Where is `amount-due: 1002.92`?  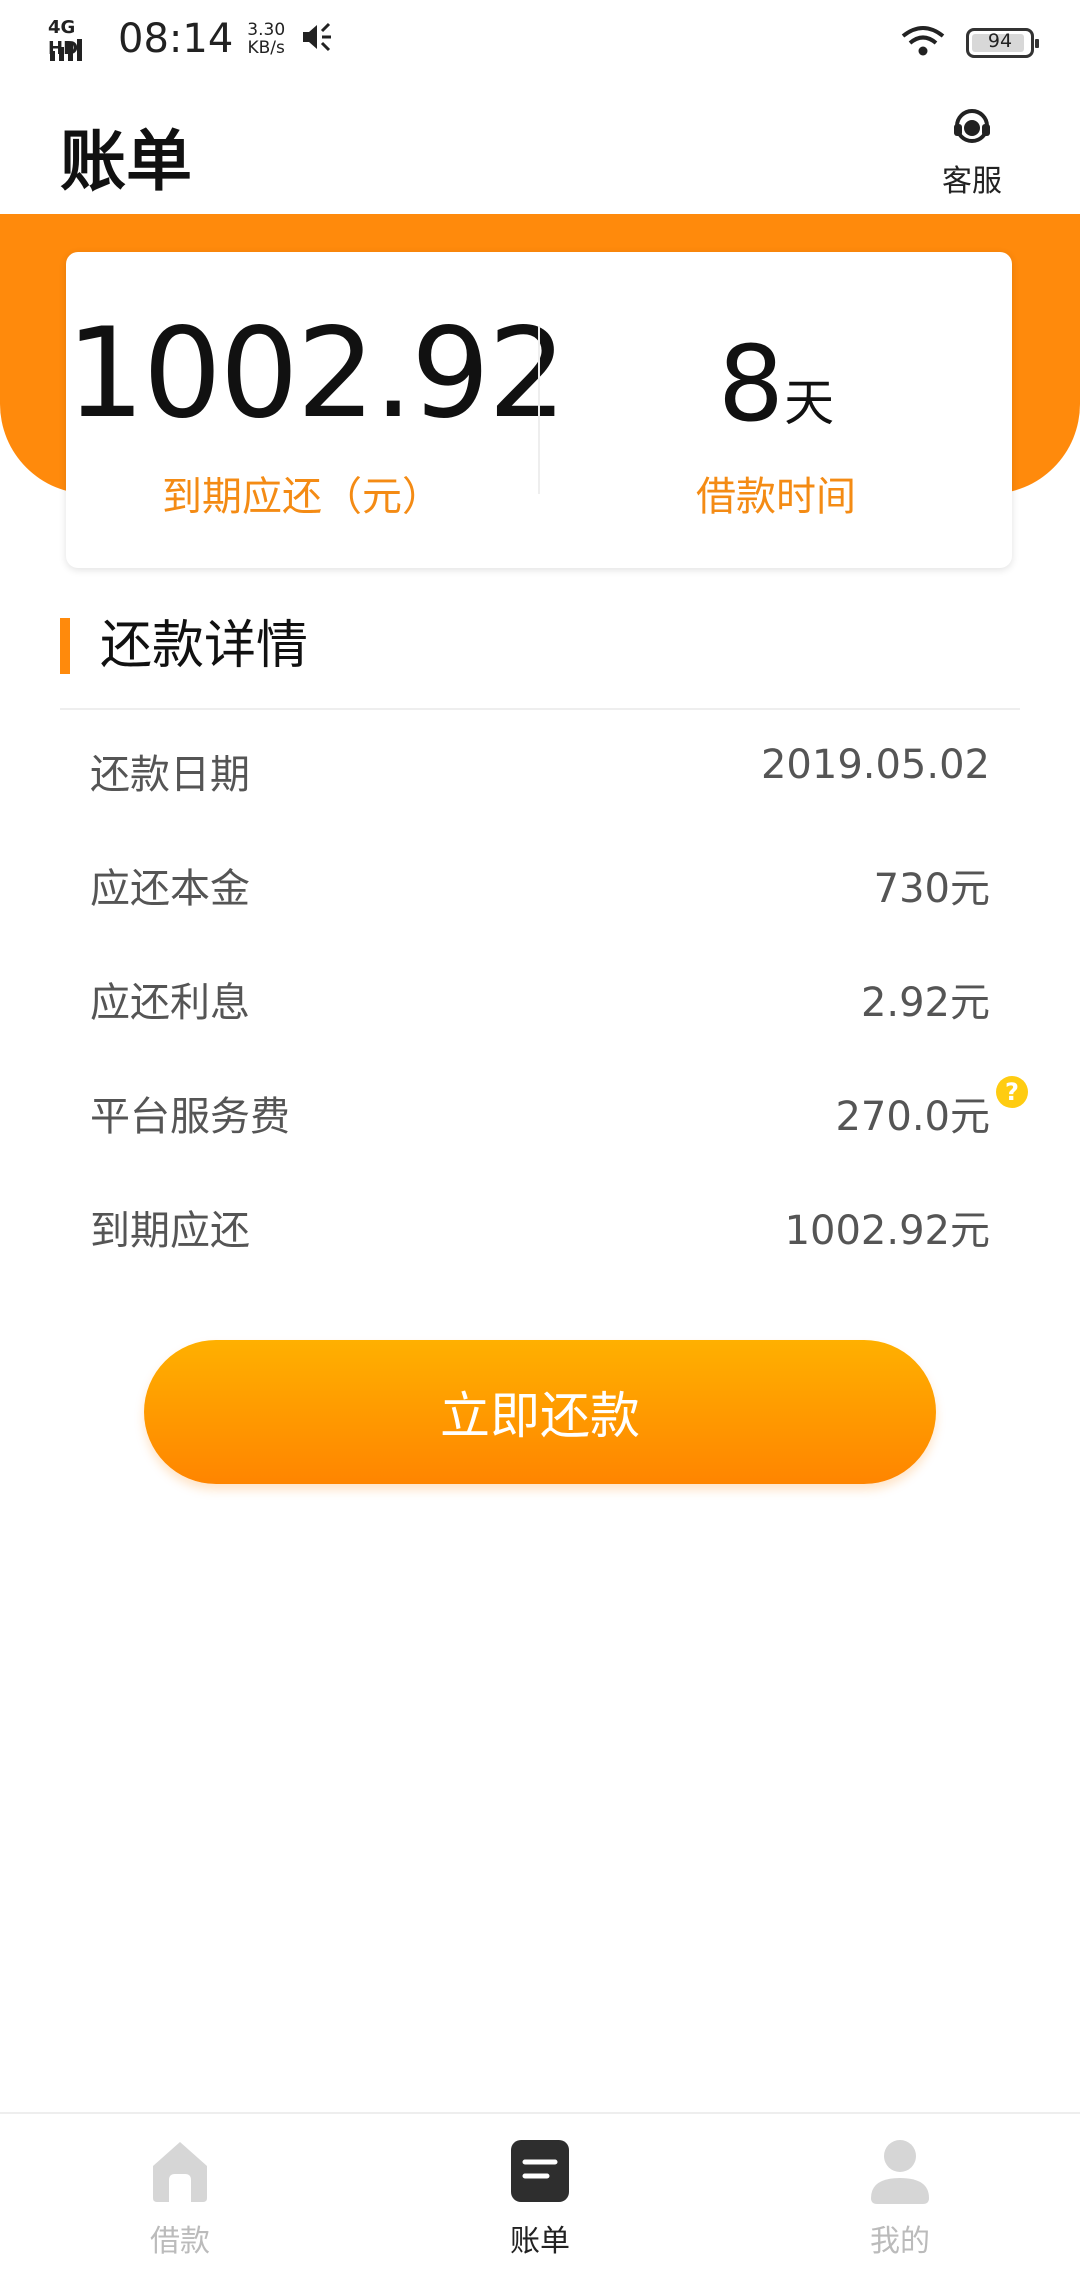
amount-due: 1002.92 is located at coordinates (316, 374).